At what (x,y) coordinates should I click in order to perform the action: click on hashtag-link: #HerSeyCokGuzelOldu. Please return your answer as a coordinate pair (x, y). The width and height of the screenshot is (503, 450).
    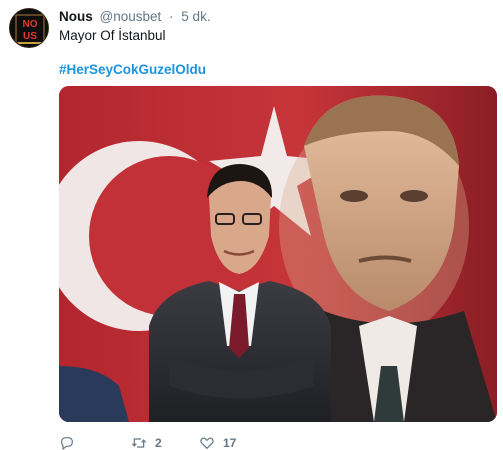
    Looking at the image, I should click on (132, 70).